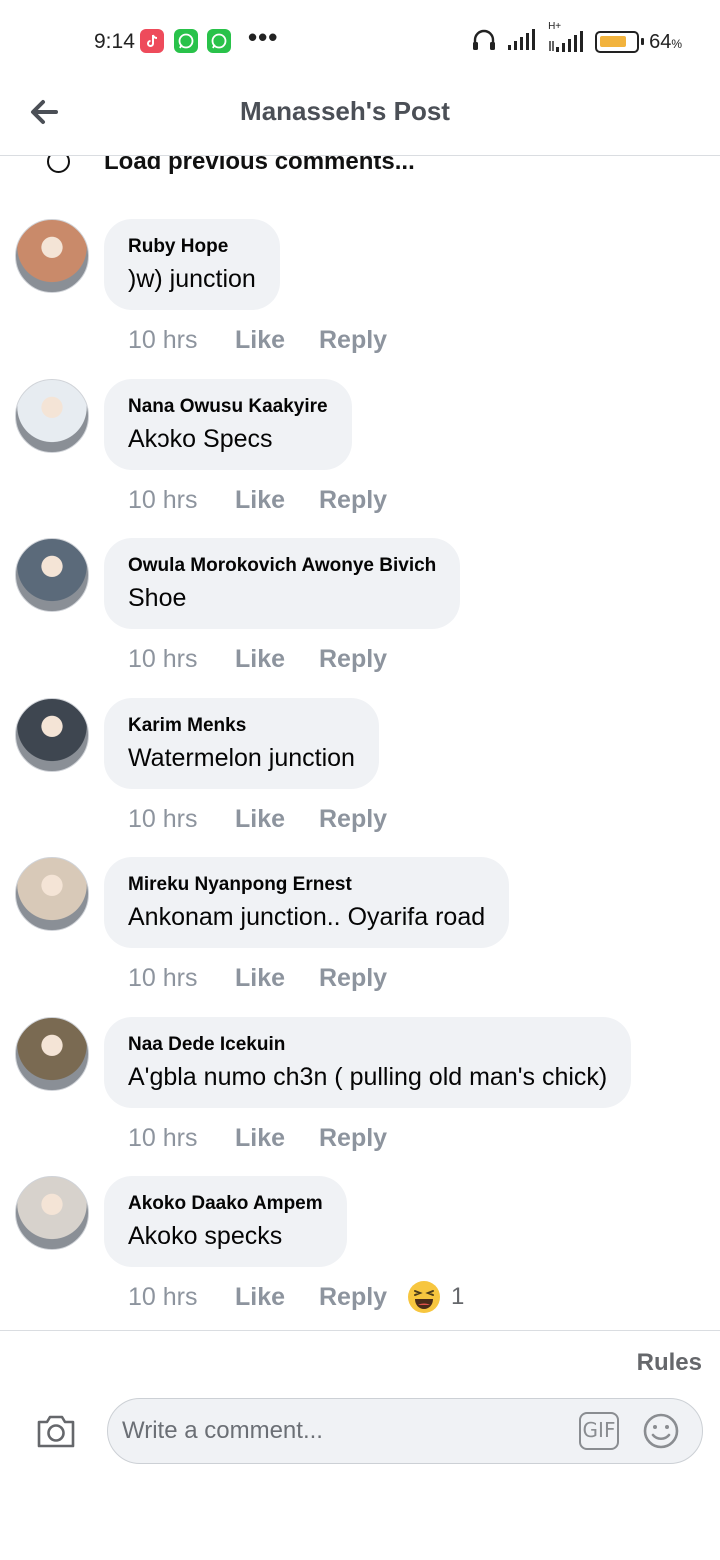  What do you see at coordinates (282, 566) in the screenshot?
I see `comment-author: Owula Morokovich Awonye Bivich` at bounding box center [282, 566].